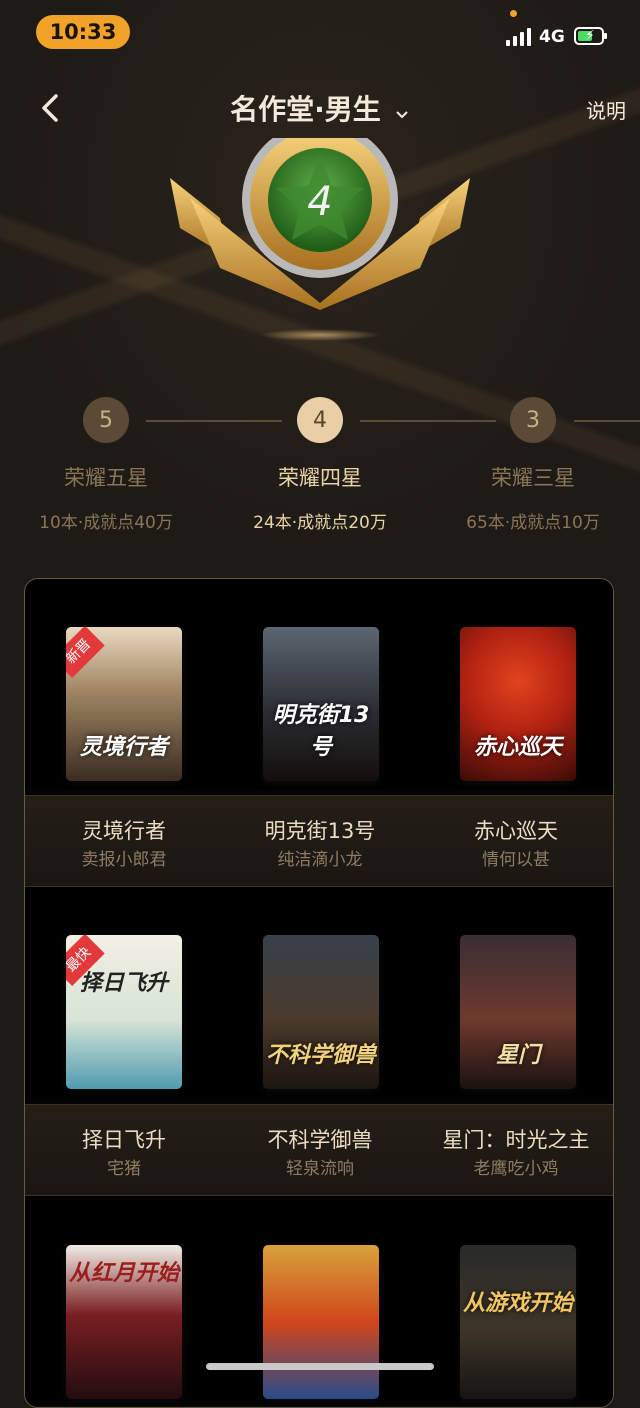  What do you see at coordinates (320, 420) in the screenshot?
I see `level-circle-4: 4` at bounding box center [320, 420].